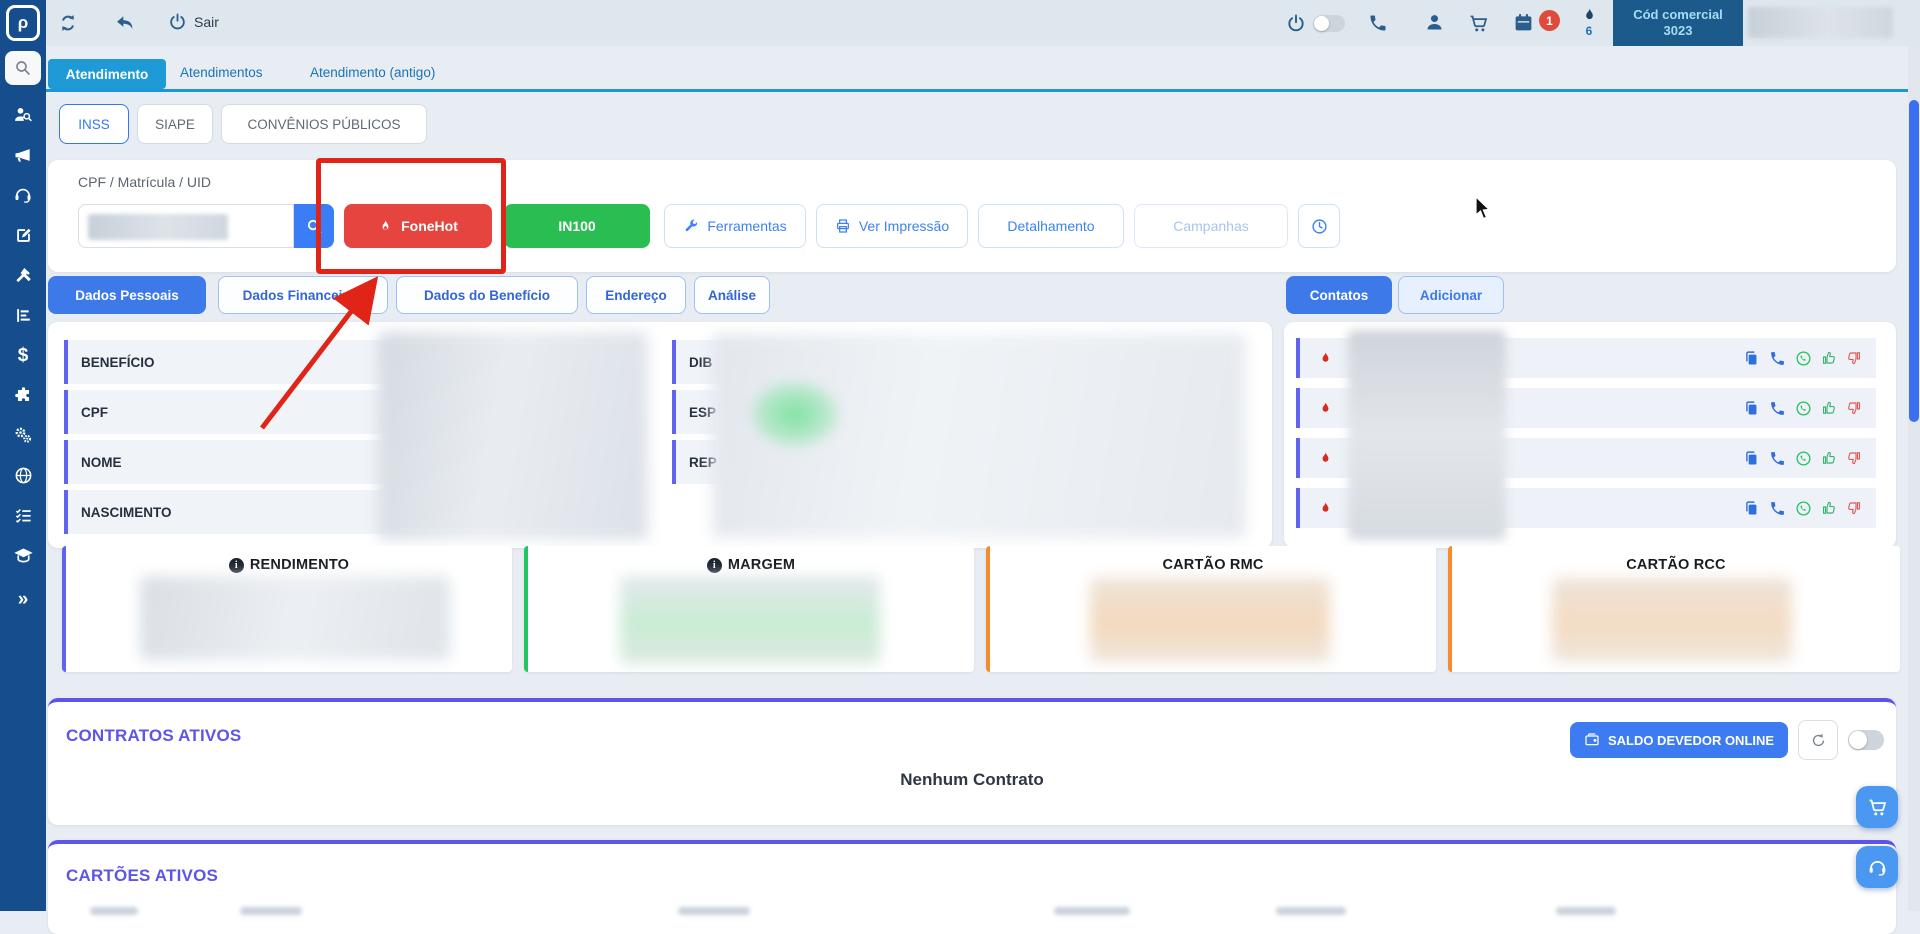 Image resolution: width=1920 pixels, height=934 pixels. What do you see at coordinates (1211, 226) in the screenshot?
I see `campanhas-button: Campanhas` at bounding box center [1211, 226].